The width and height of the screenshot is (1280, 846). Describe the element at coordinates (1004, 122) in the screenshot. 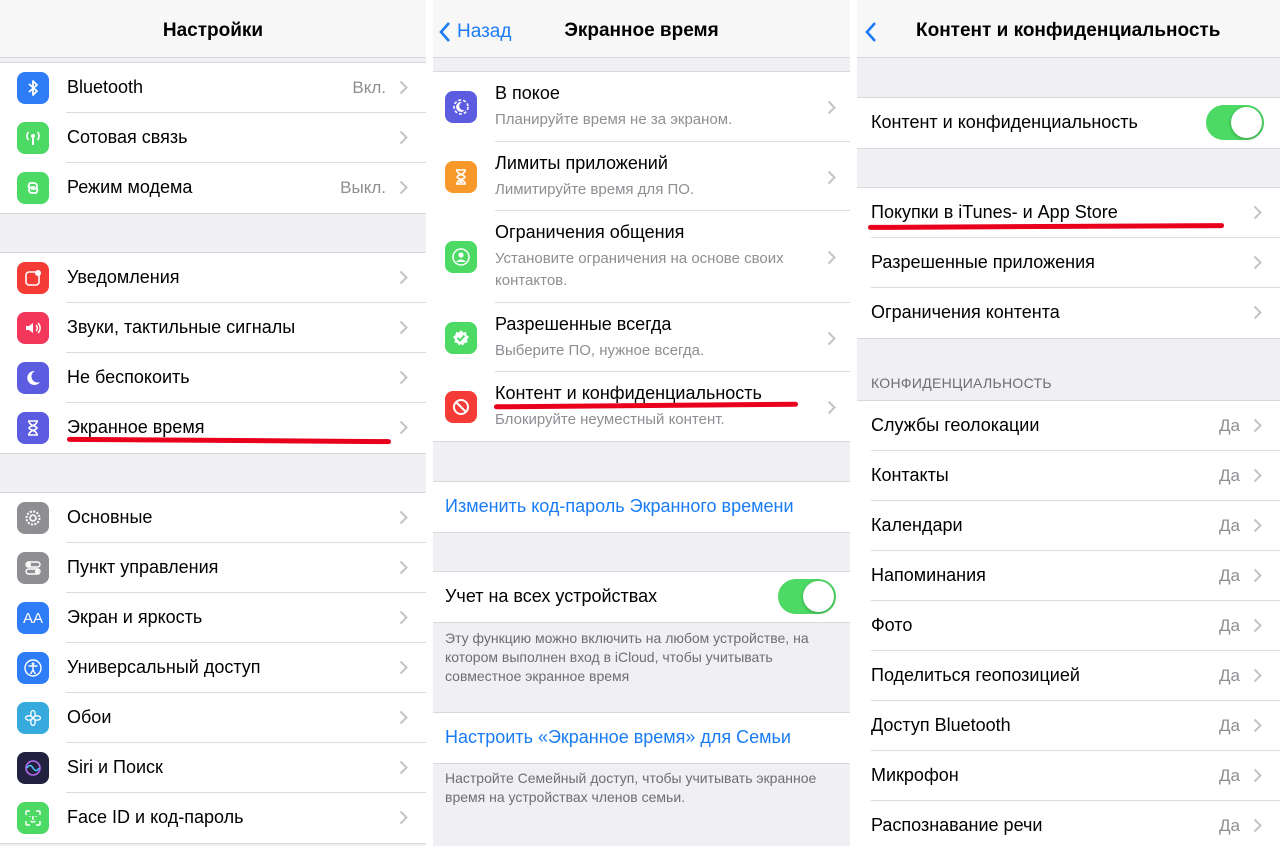

I see `row-label: Контент и конфиденциальность` at that location.